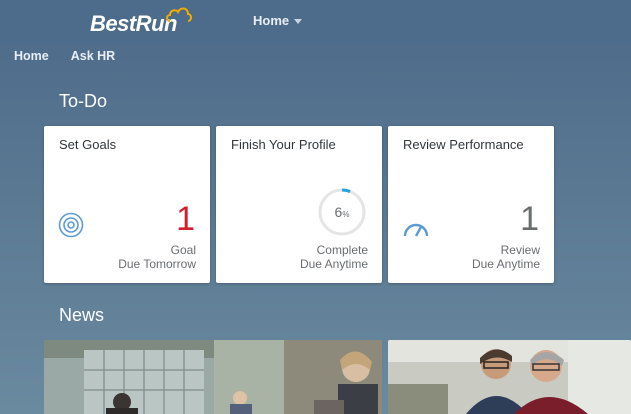 The width and height of the screenshot is (631, 414). Describe the element at coordinates (315, 22) in the screenshot. I see `shell-bar: BestRun Home` at that location.